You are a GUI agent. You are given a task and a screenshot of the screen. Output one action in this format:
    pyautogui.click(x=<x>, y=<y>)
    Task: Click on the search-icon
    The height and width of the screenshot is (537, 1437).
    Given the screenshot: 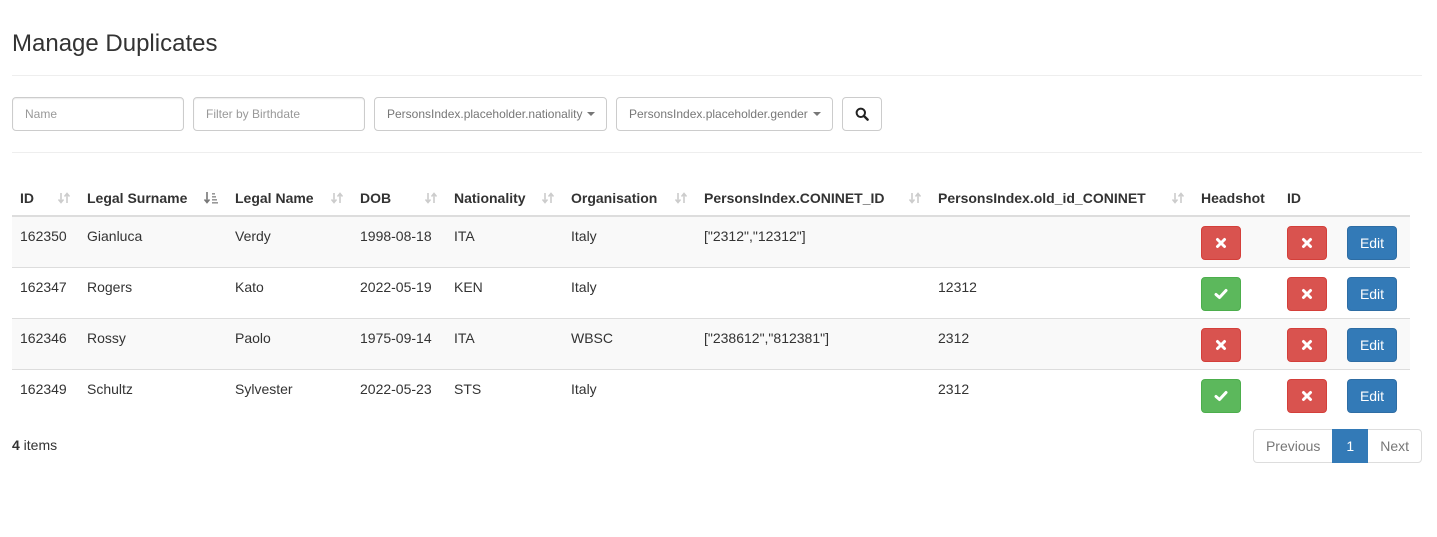 What is the action you would take?
    pyautogui.click(x=862, y=114)
    